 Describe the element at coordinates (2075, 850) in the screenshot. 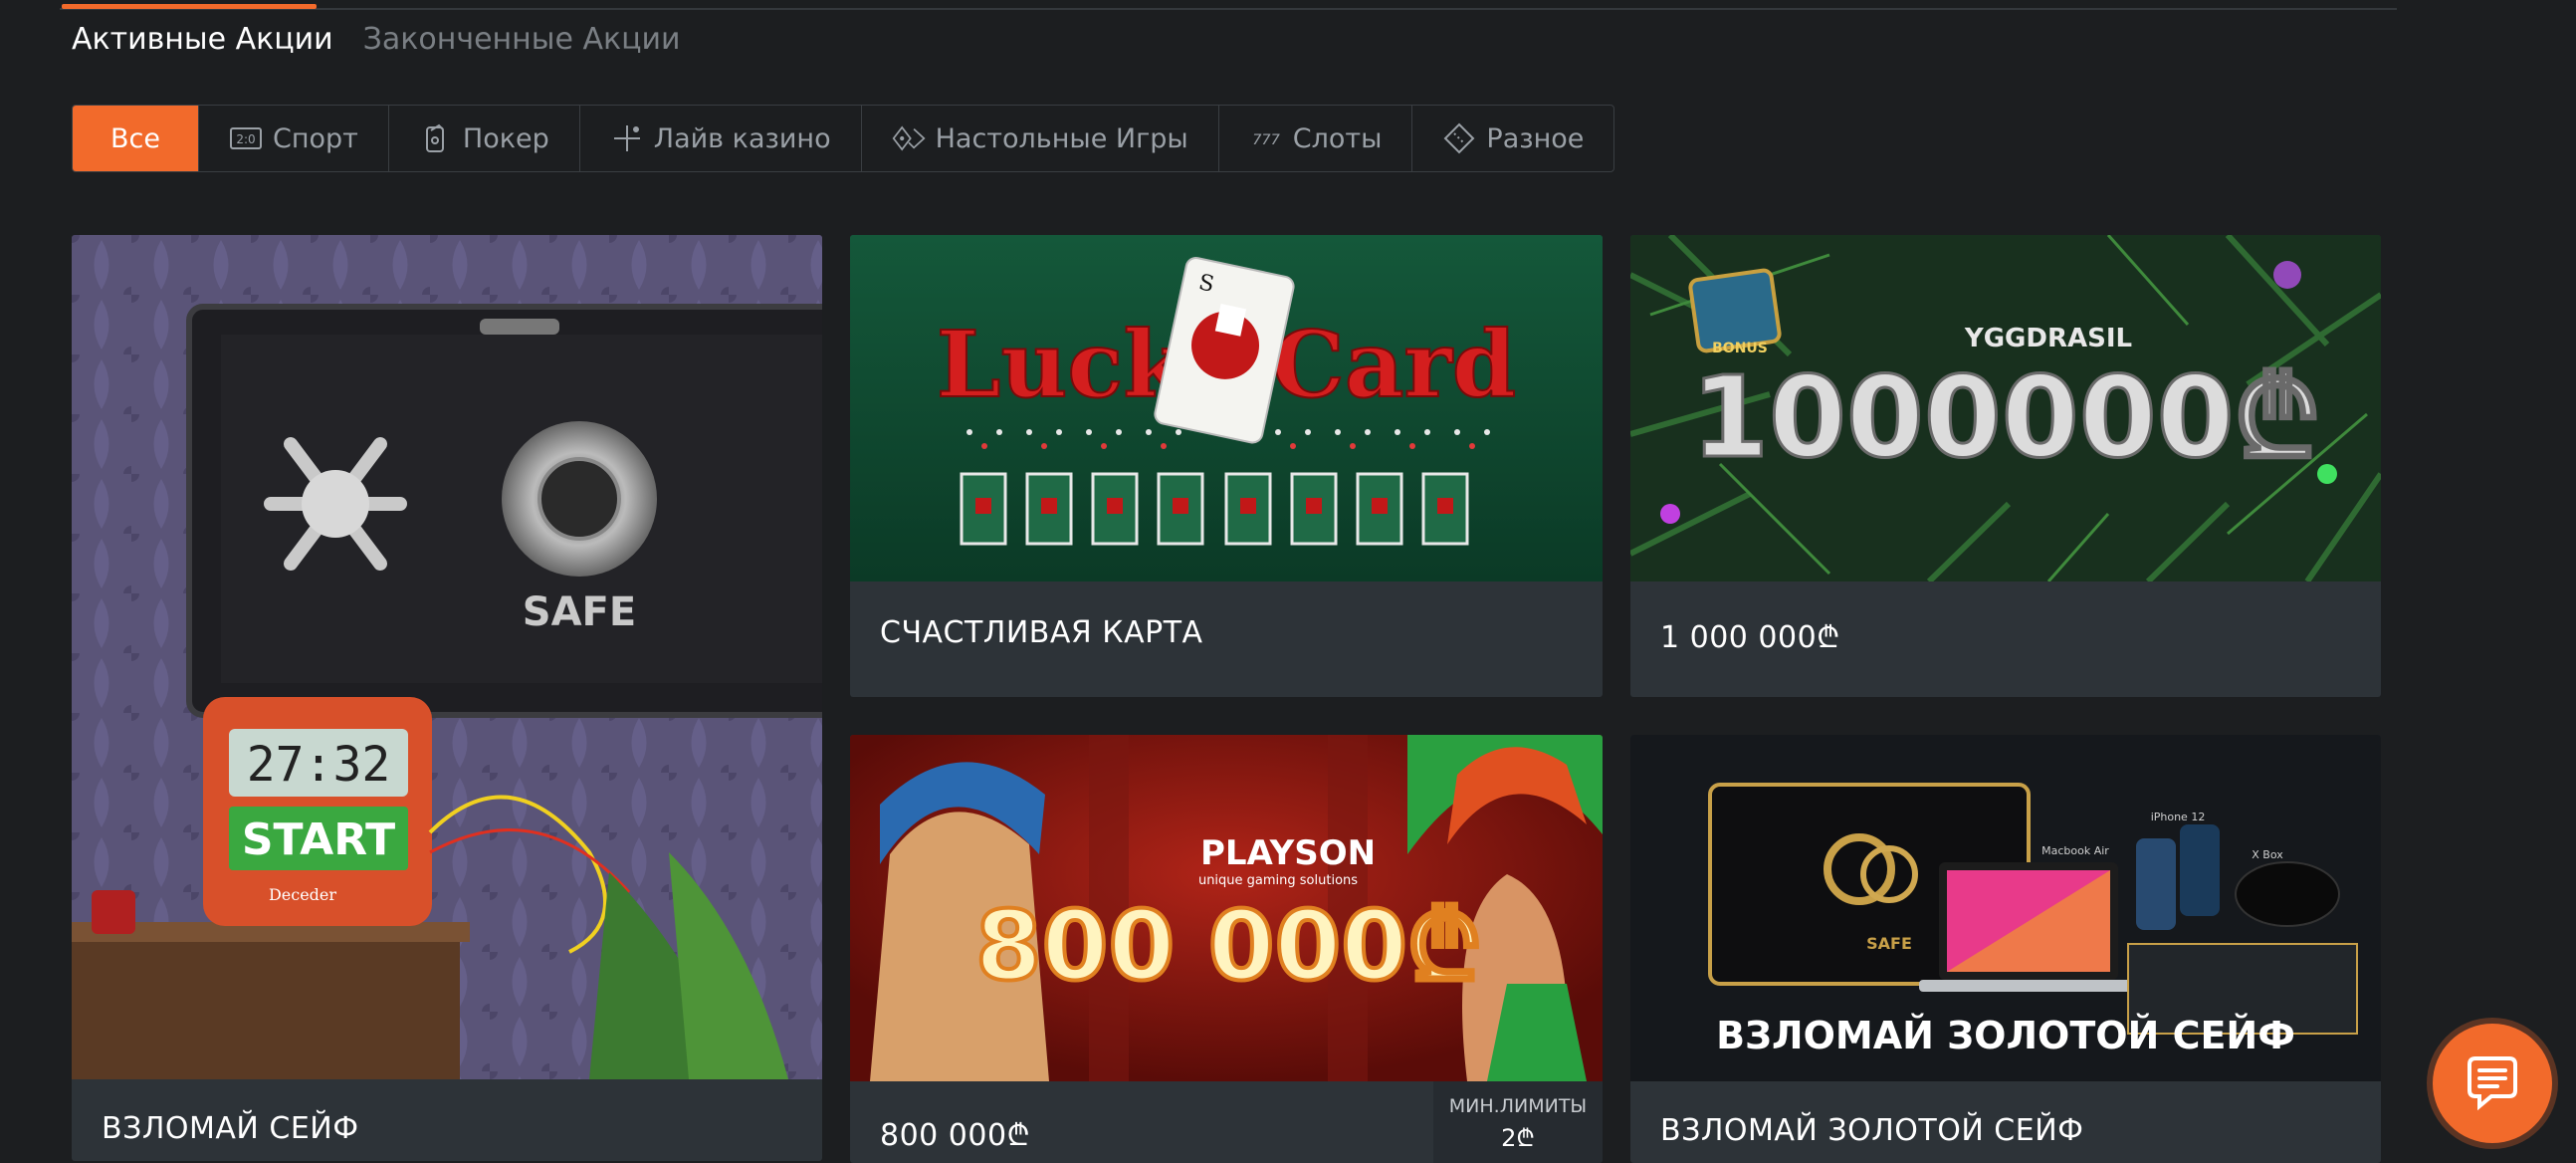

I see `laptop-caption: Macbook Air` at that location.